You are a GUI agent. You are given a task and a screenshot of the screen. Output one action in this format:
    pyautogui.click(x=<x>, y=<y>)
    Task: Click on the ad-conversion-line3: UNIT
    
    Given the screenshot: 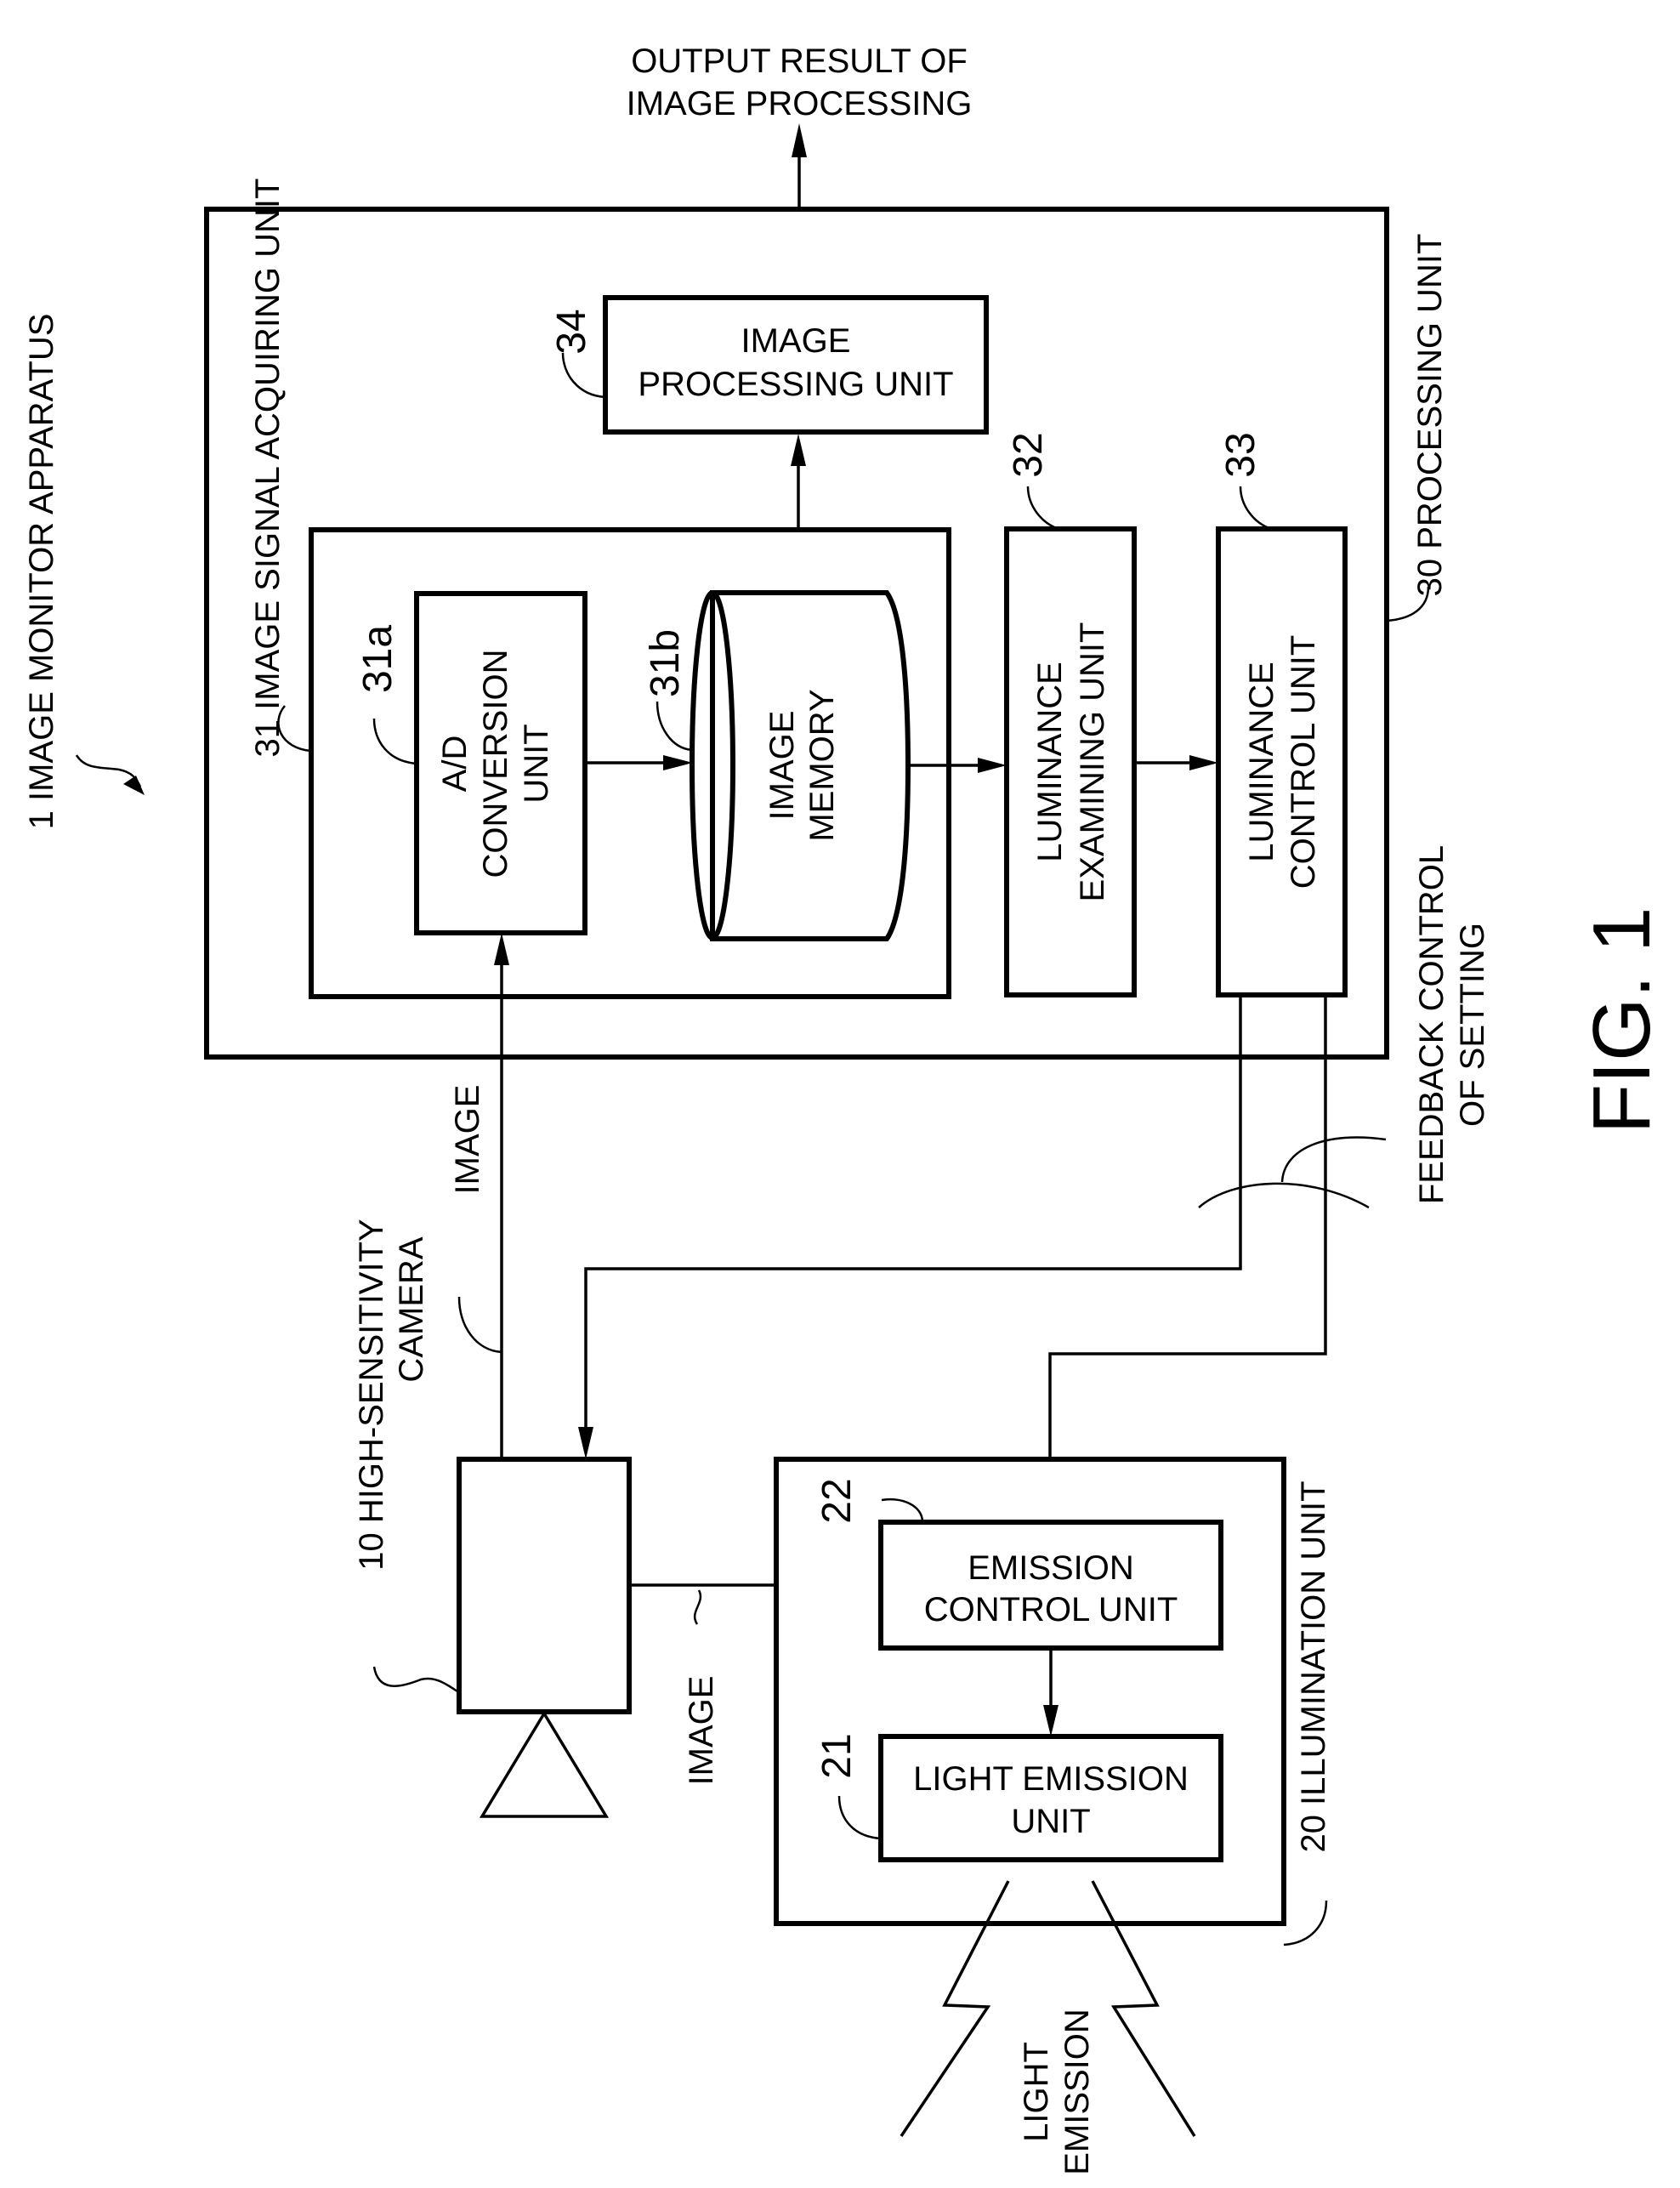 What is the action you would take?
    pyautogui.click(x=537, y=764)
    